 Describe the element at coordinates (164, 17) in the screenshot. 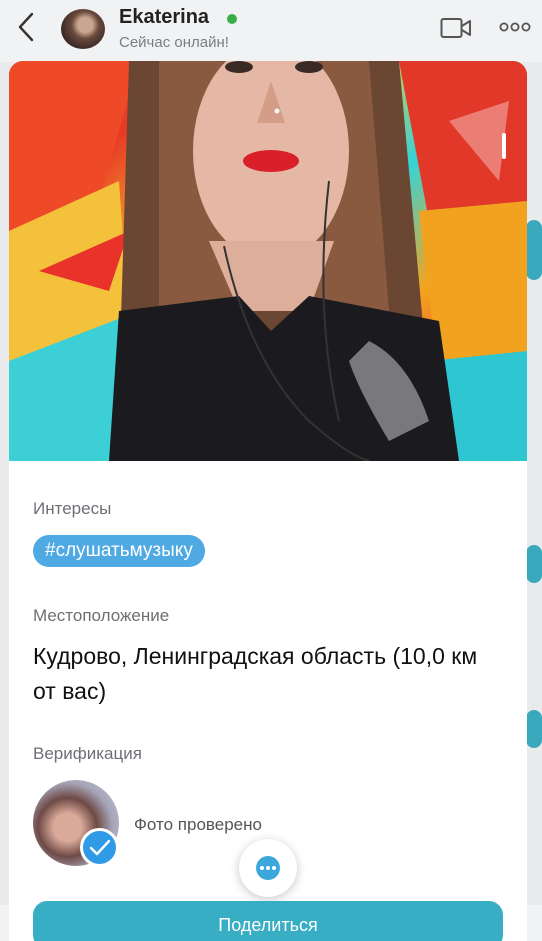

I see `contact-name: Ekaterina` at that location.